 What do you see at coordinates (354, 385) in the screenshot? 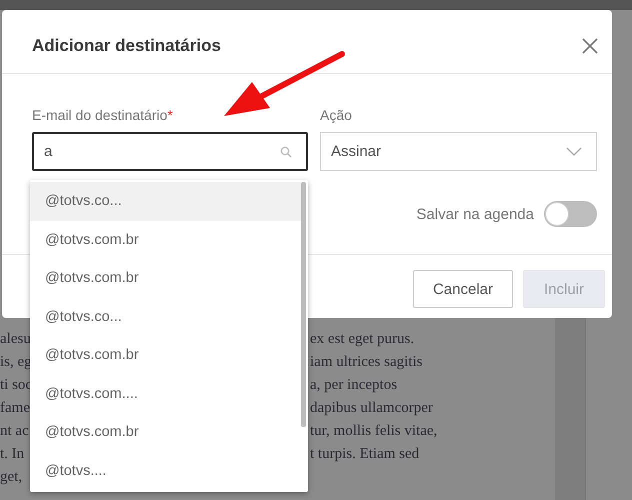
I see `document-text: a, per inceptos` at bounding box center [354, 385].